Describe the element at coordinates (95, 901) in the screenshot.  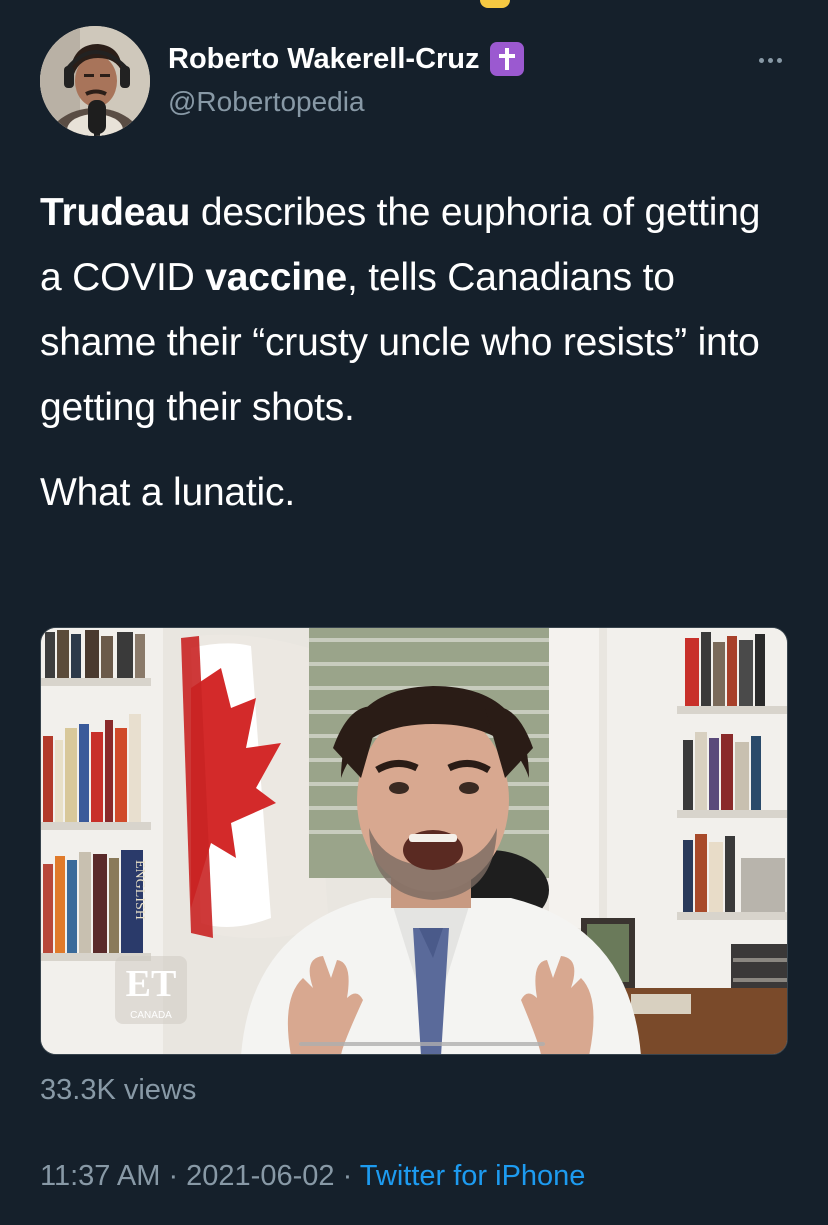
I see `books-left-bottom: ENGLISH` at that location.